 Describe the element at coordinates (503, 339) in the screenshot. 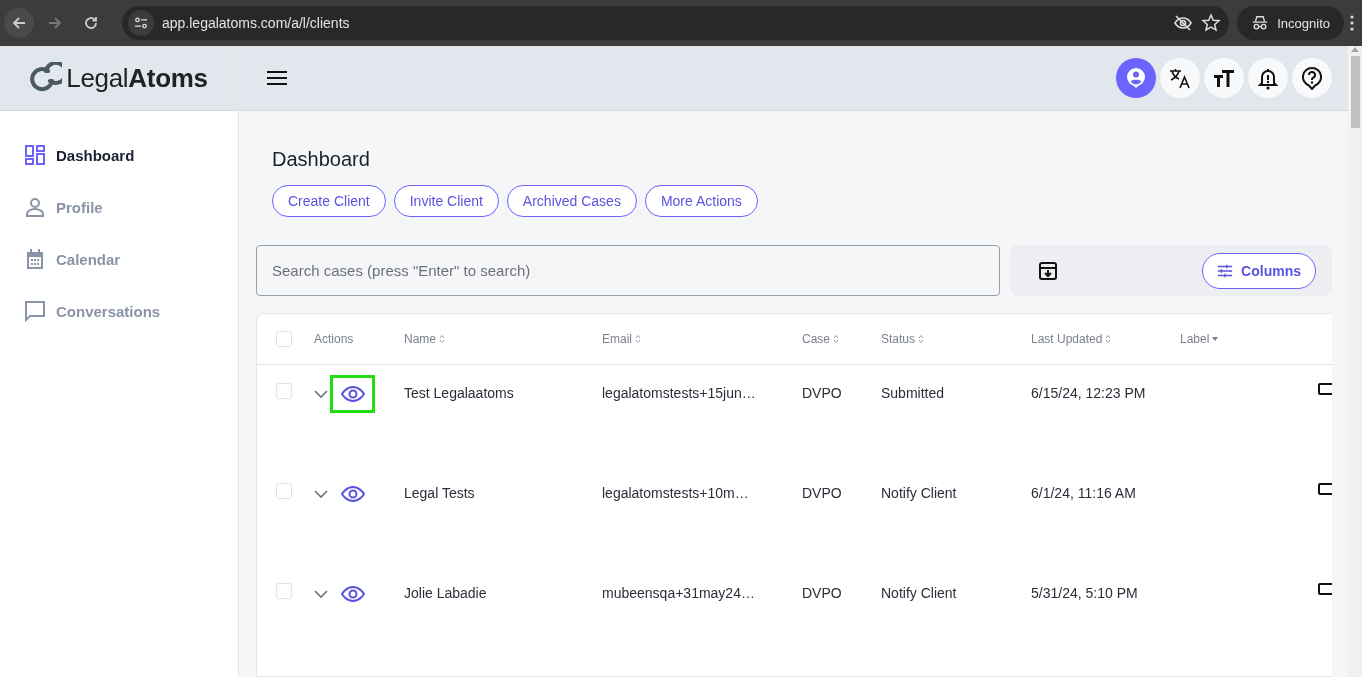

I see `column-header: Name` at that location.